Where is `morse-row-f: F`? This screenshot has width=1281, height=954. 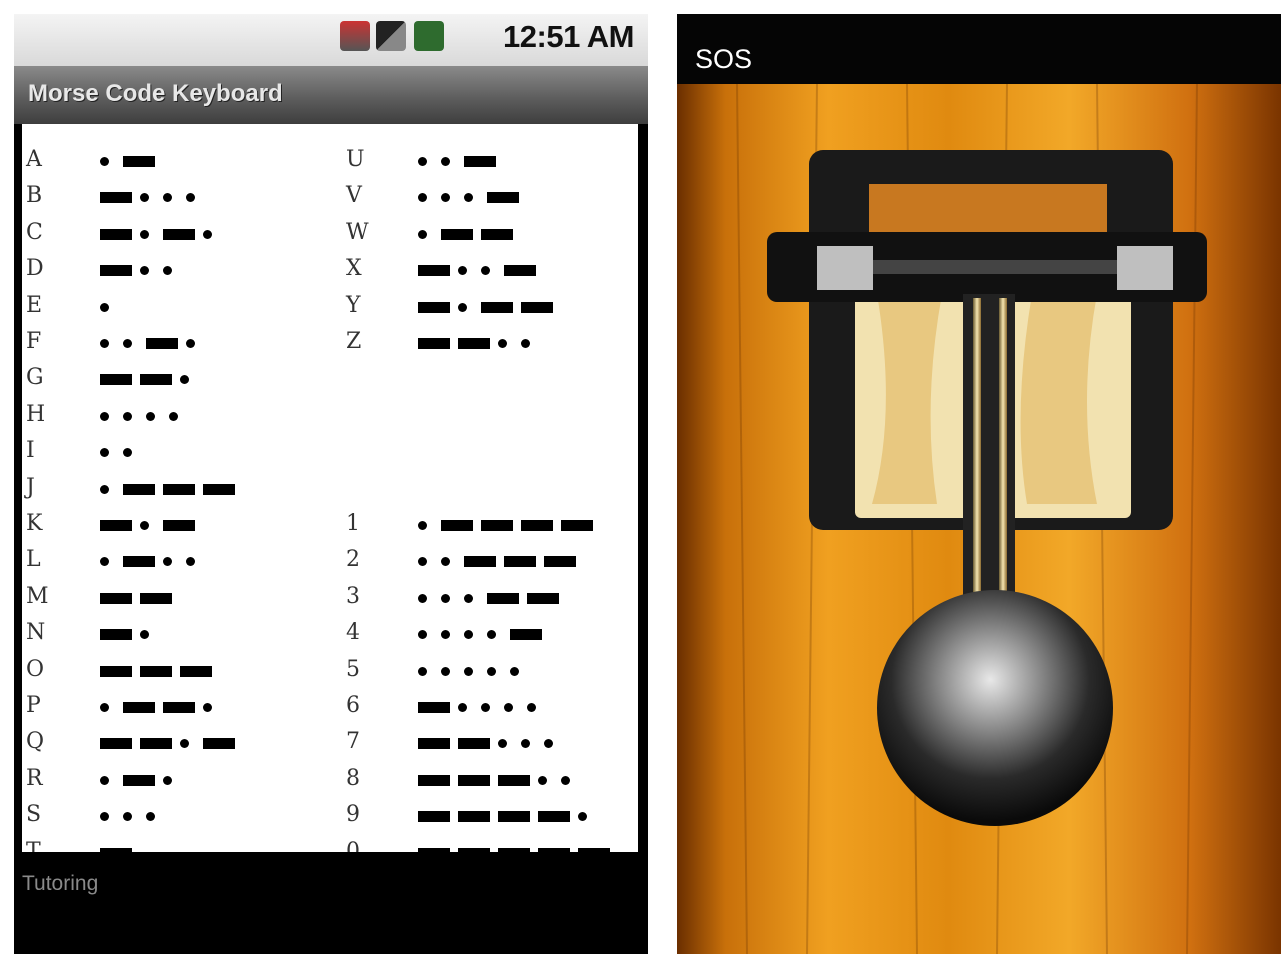
morse-row-f: F is located at coordinates (180, 342).